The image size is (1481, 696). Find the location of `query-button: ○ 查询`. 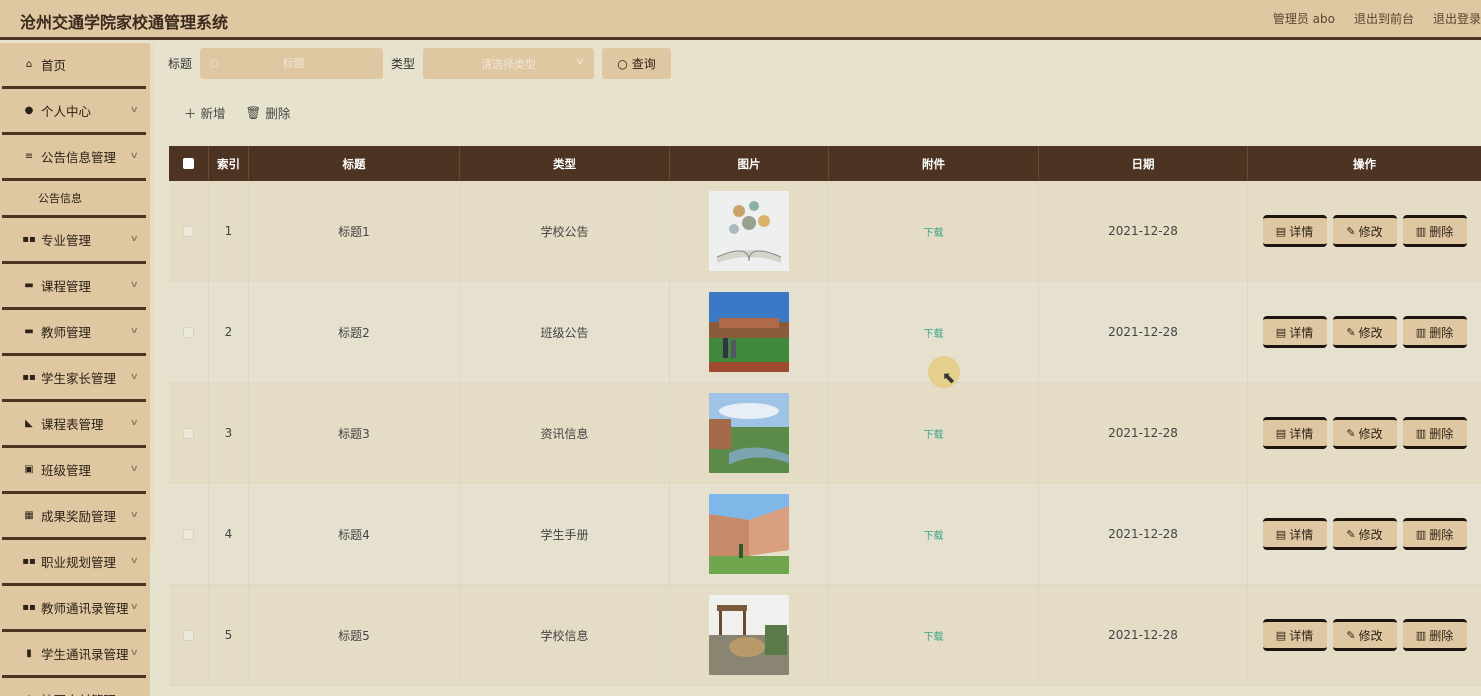

query-button: ○ 查询 is located at coordinates (637, 63).